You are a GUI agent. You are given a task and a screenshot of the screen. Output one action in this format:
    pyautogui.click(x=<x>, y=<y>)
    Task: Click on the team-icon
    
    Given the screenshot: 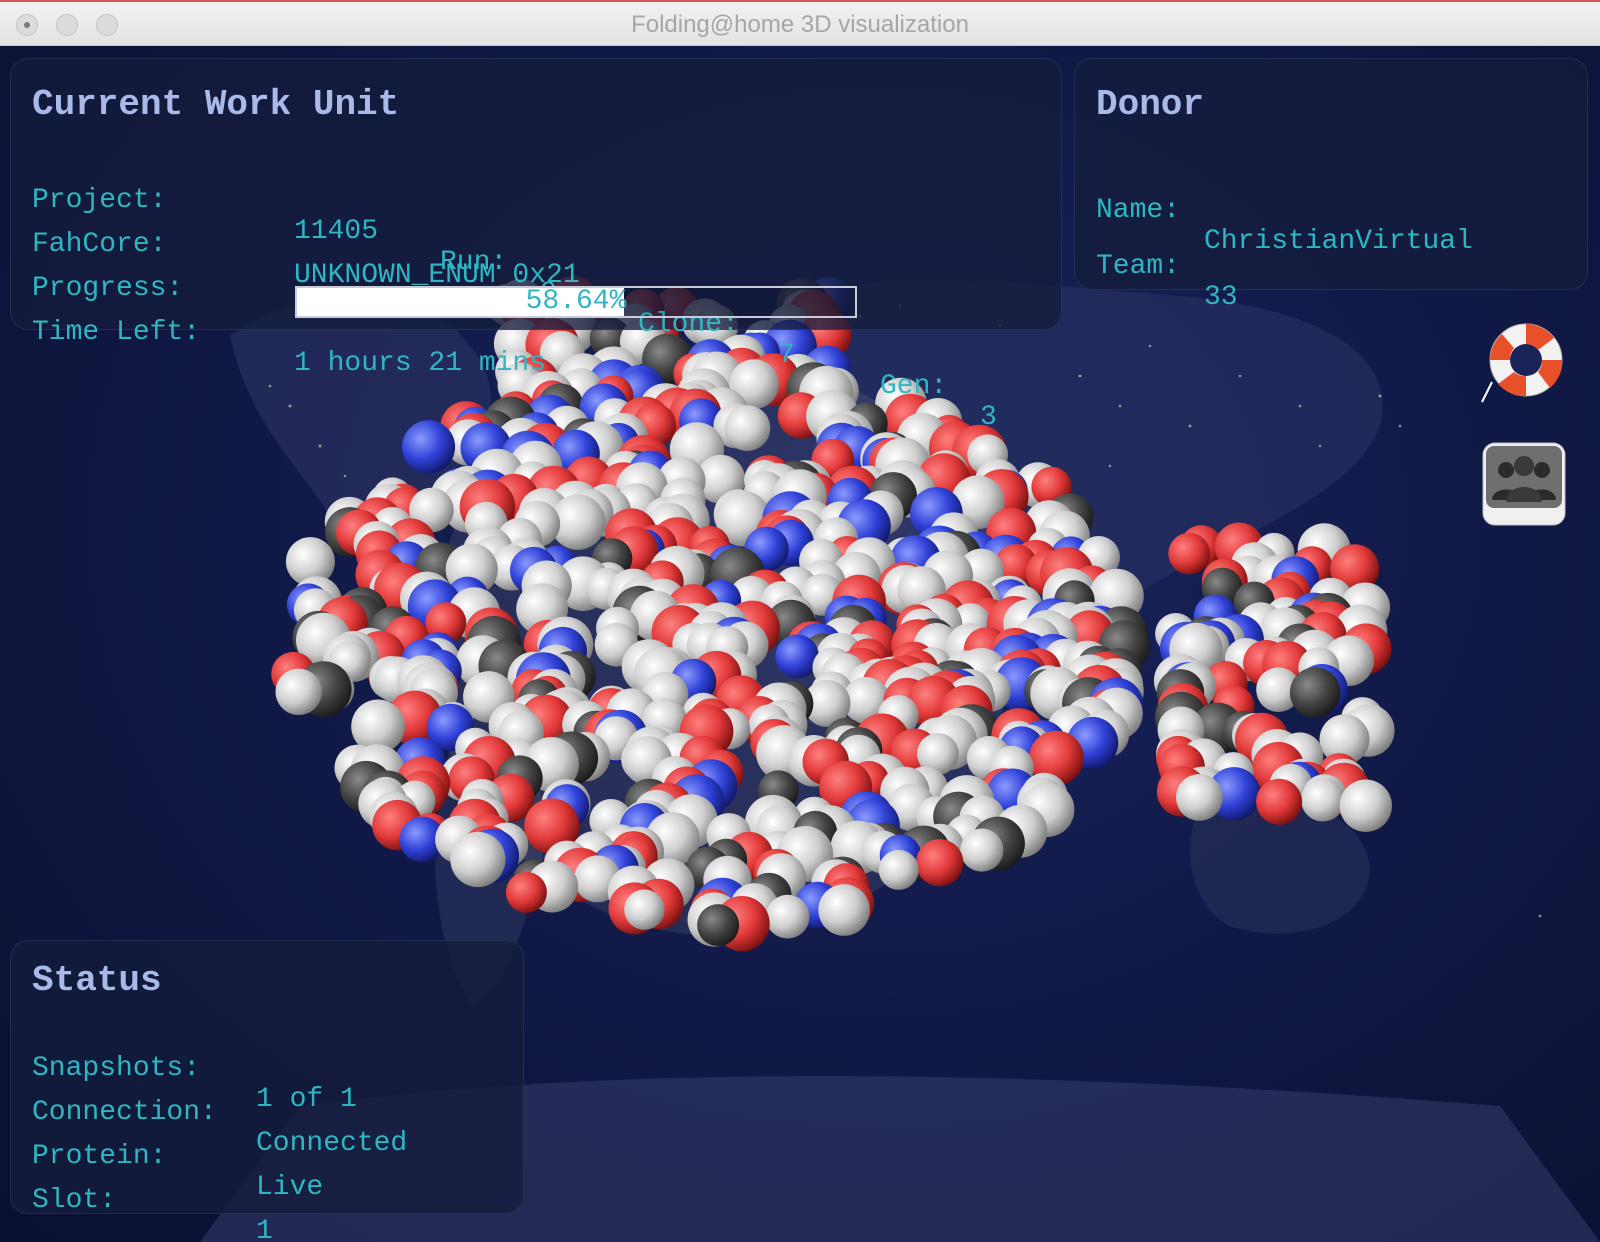 What is the action you would take?
    pyautogui.click(x=1524, y=484)
    